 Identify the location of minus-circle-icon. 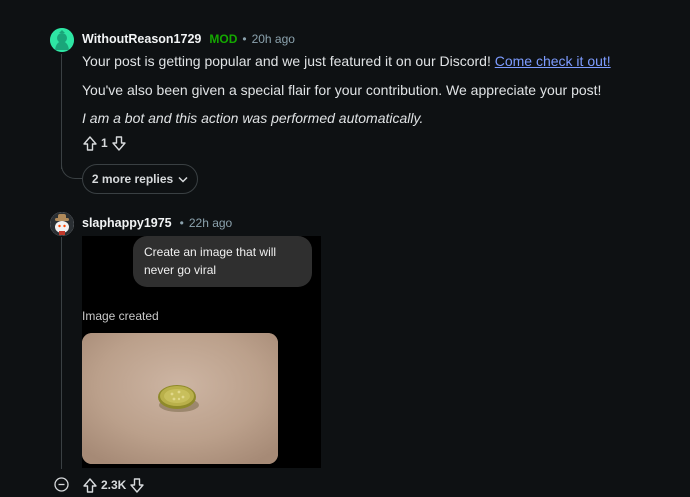
(61, 484).